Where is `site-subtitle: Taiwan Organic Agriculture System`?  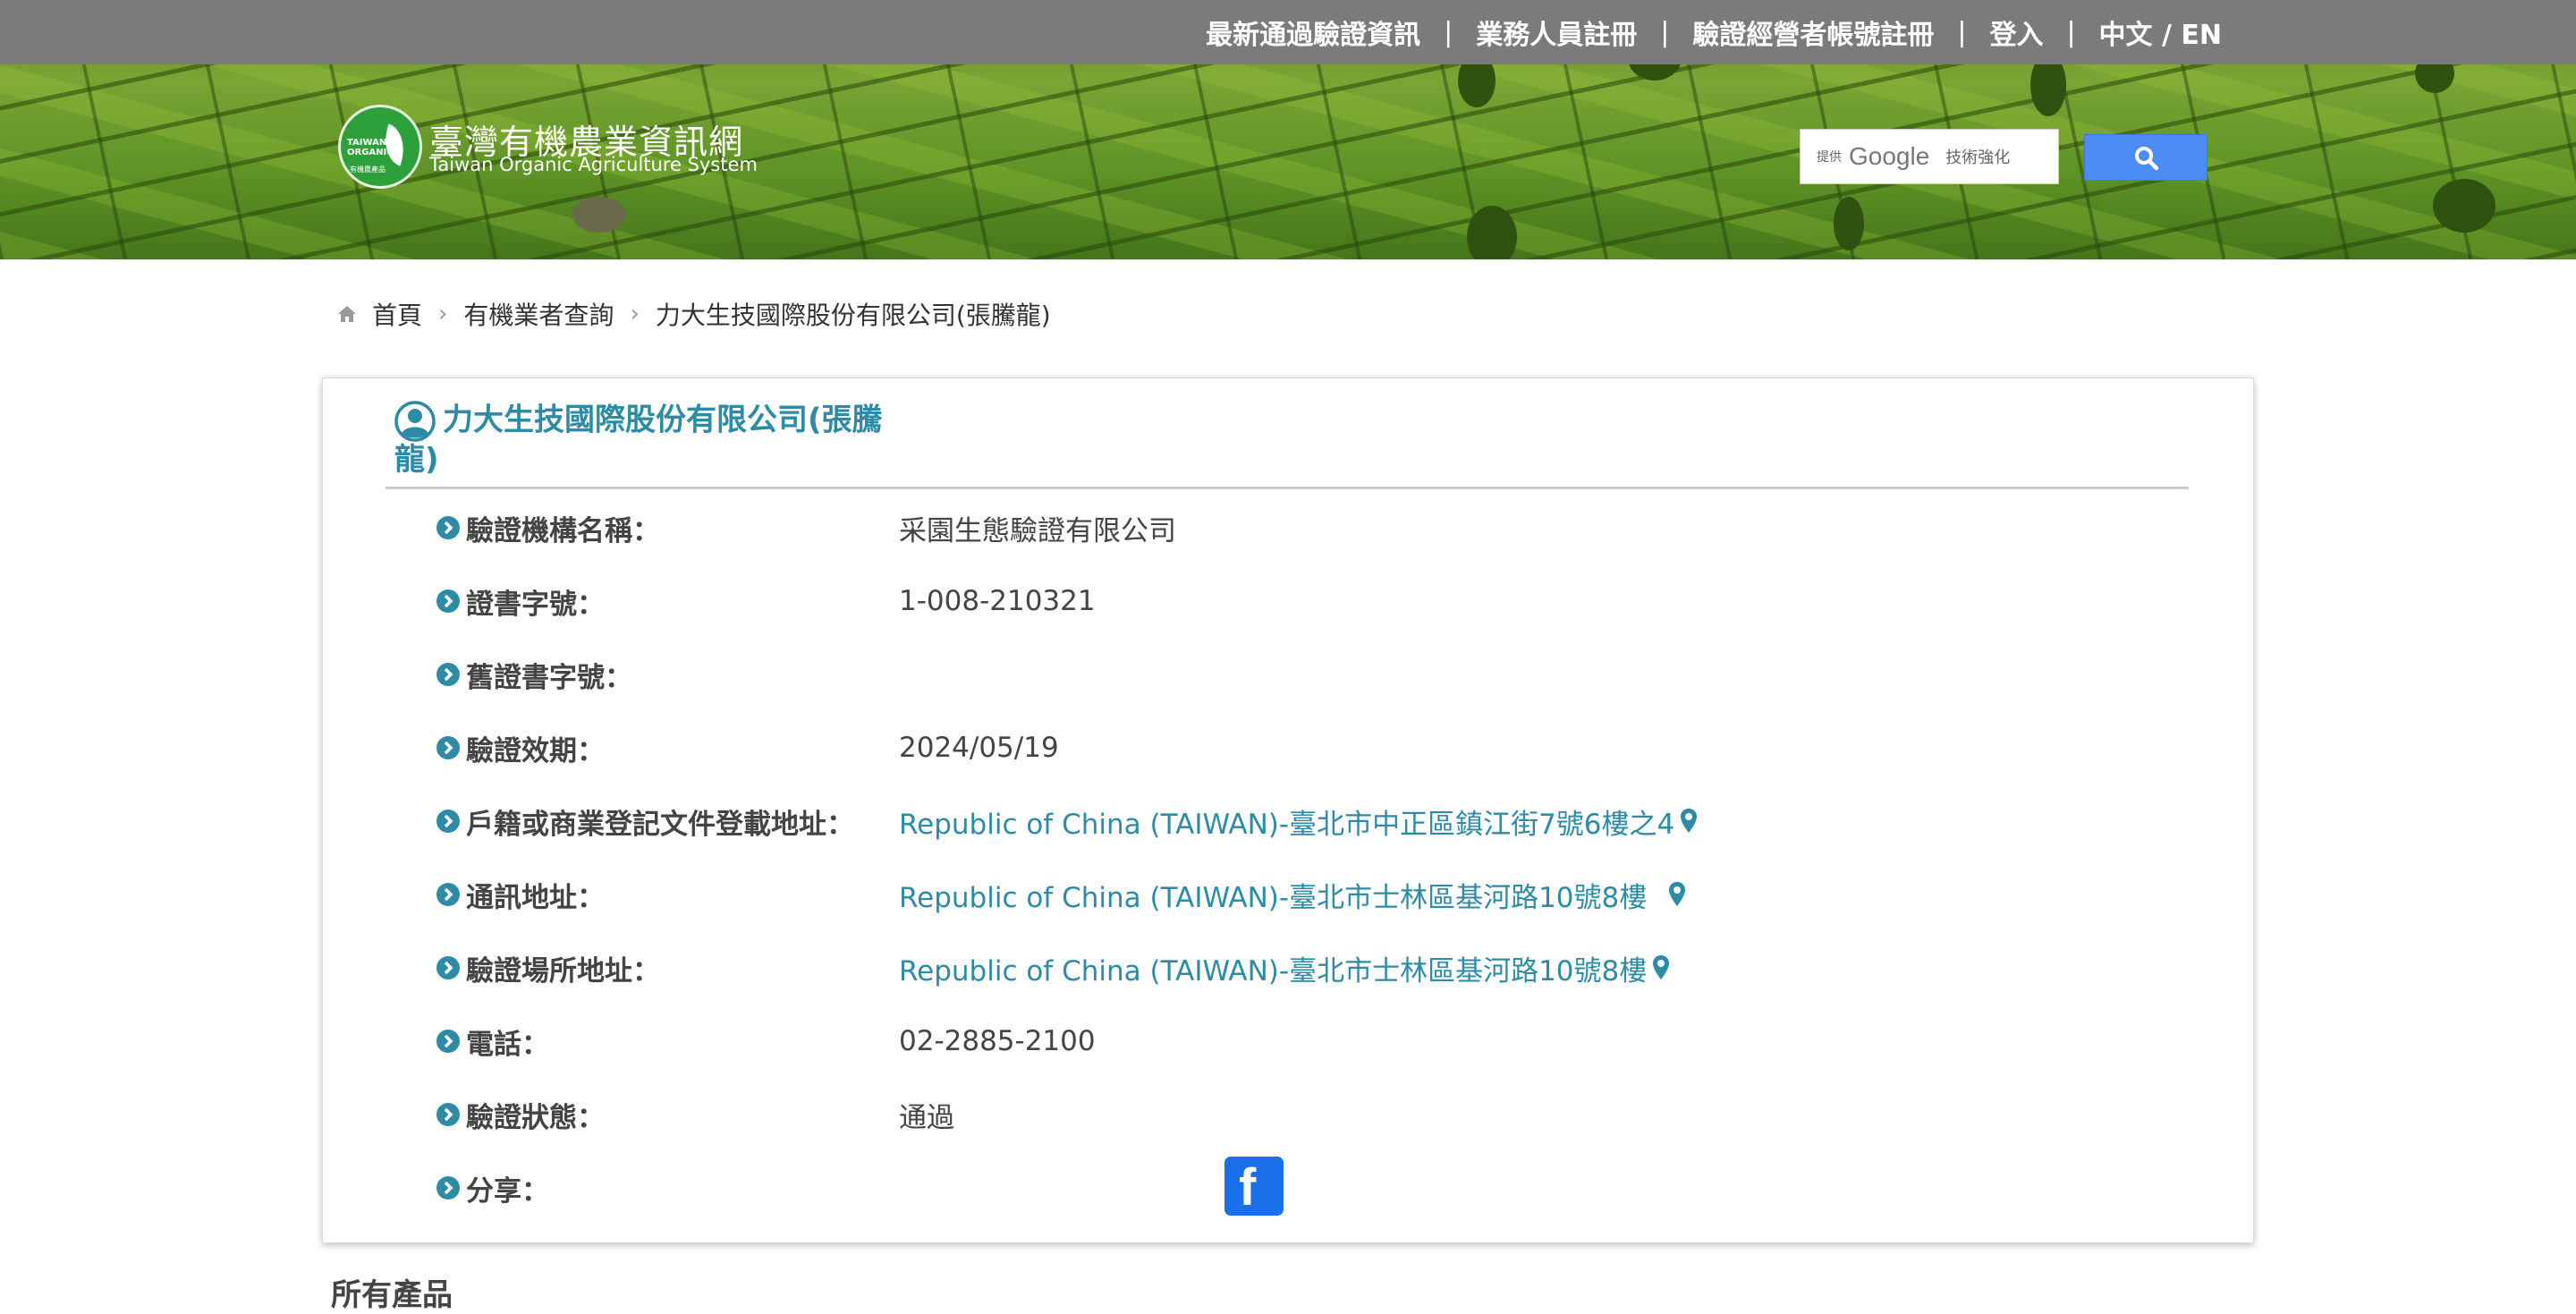 site-subtitle: Taiwan Organic Agriculture System is located at coordinates (593, 165).